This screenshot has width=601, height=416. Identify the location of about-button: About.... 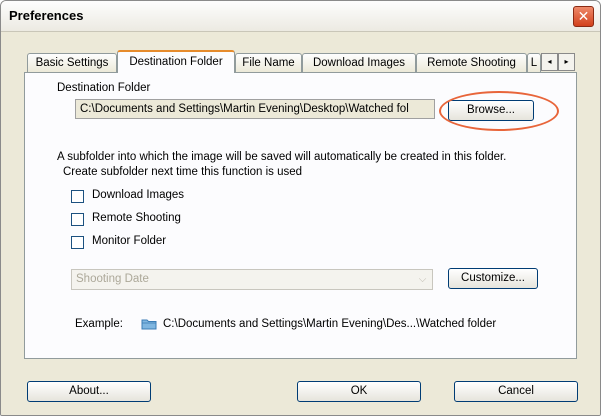
(89, 391).